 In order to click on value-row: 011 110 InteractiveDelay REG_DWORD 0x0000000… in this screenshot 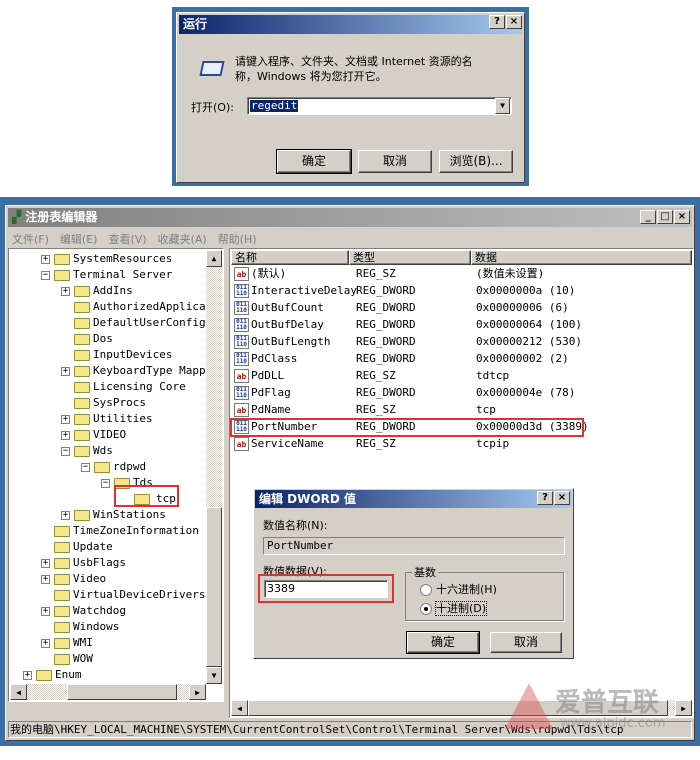, I will do `click(409, 290)`.